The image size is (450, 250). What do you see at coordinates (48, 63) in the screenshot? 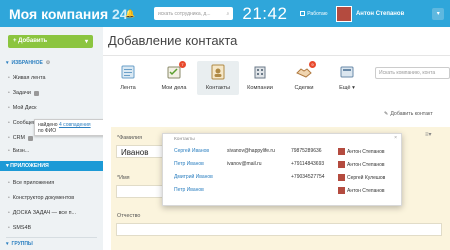
I see `gear-icon: ⚙` at bounding box center [48, 63].